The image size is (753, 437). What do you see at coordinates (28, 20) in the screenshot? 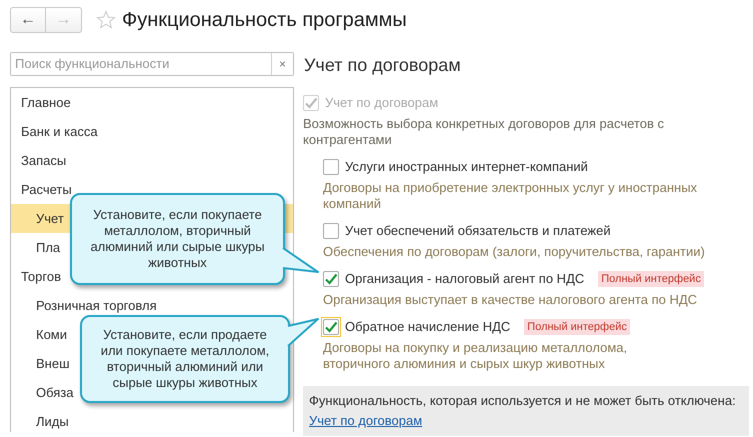
I see `back-button: ←` at bounding box center [28, 20].